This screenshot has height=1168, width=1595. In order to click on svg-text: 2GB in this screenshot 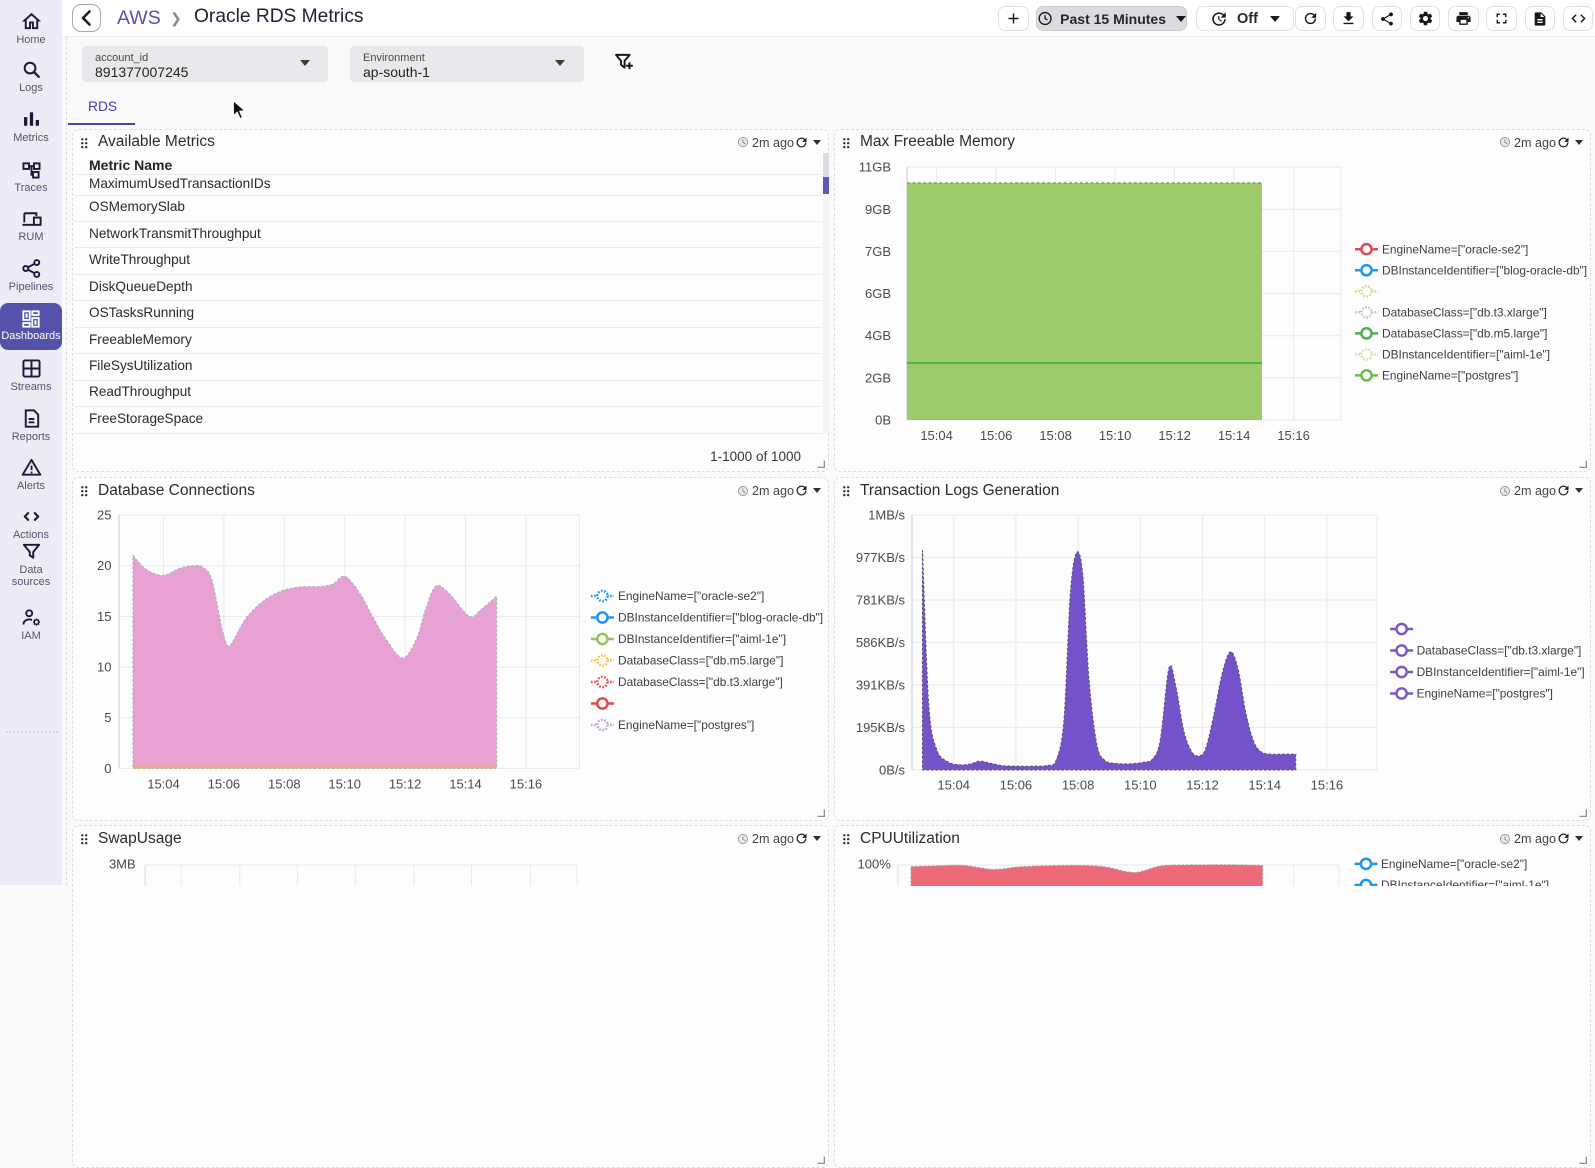, I will do `click(878, 377)`.